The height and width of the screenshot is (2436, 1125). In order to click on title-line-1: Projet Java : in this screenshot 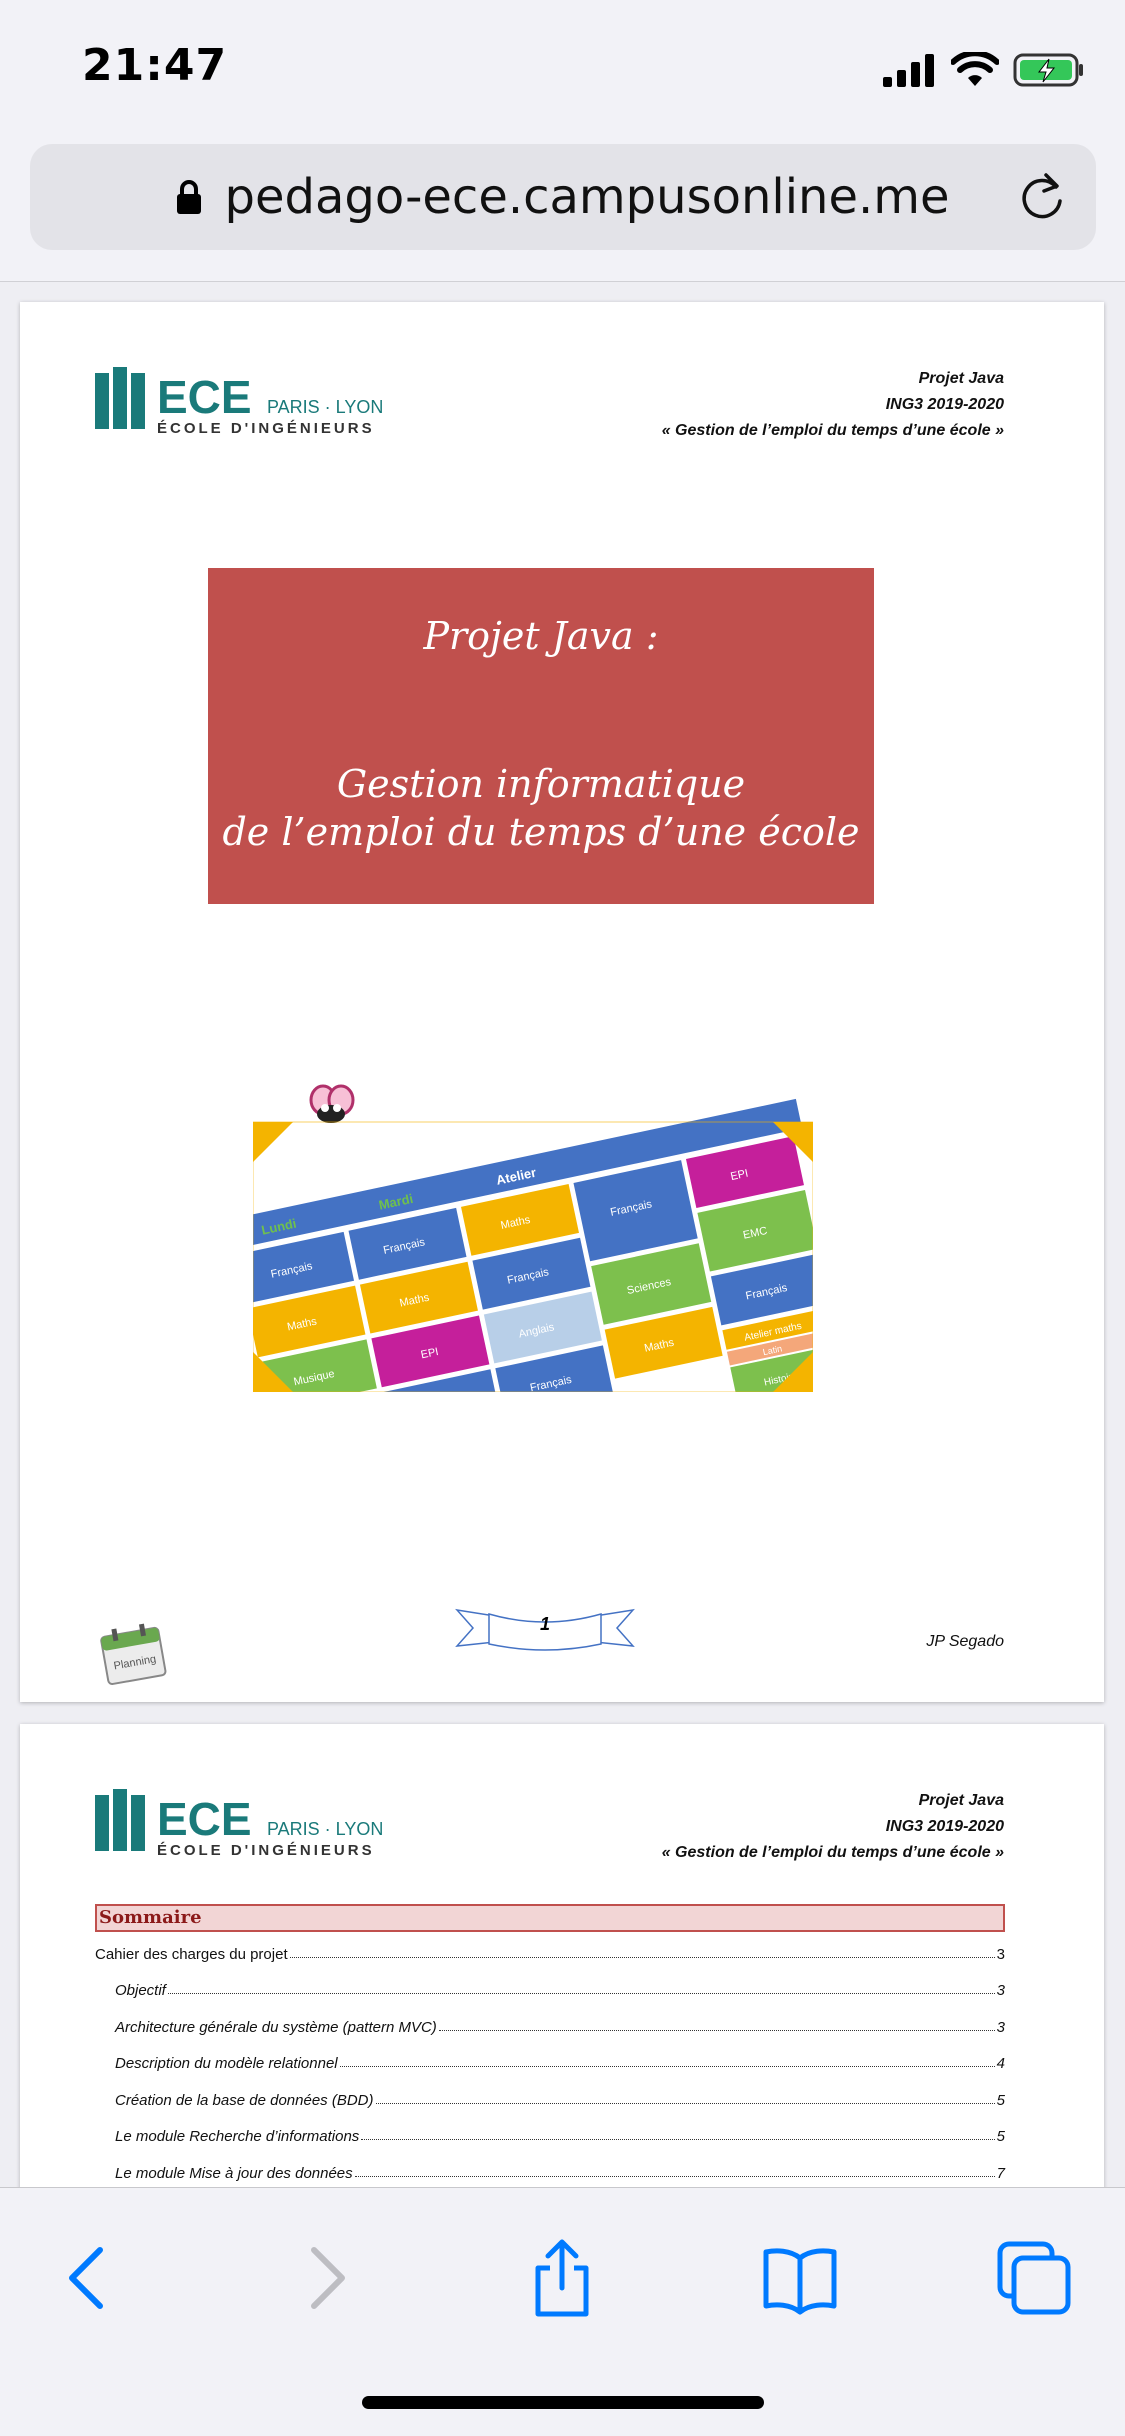, I will do `click(541, 636)`.